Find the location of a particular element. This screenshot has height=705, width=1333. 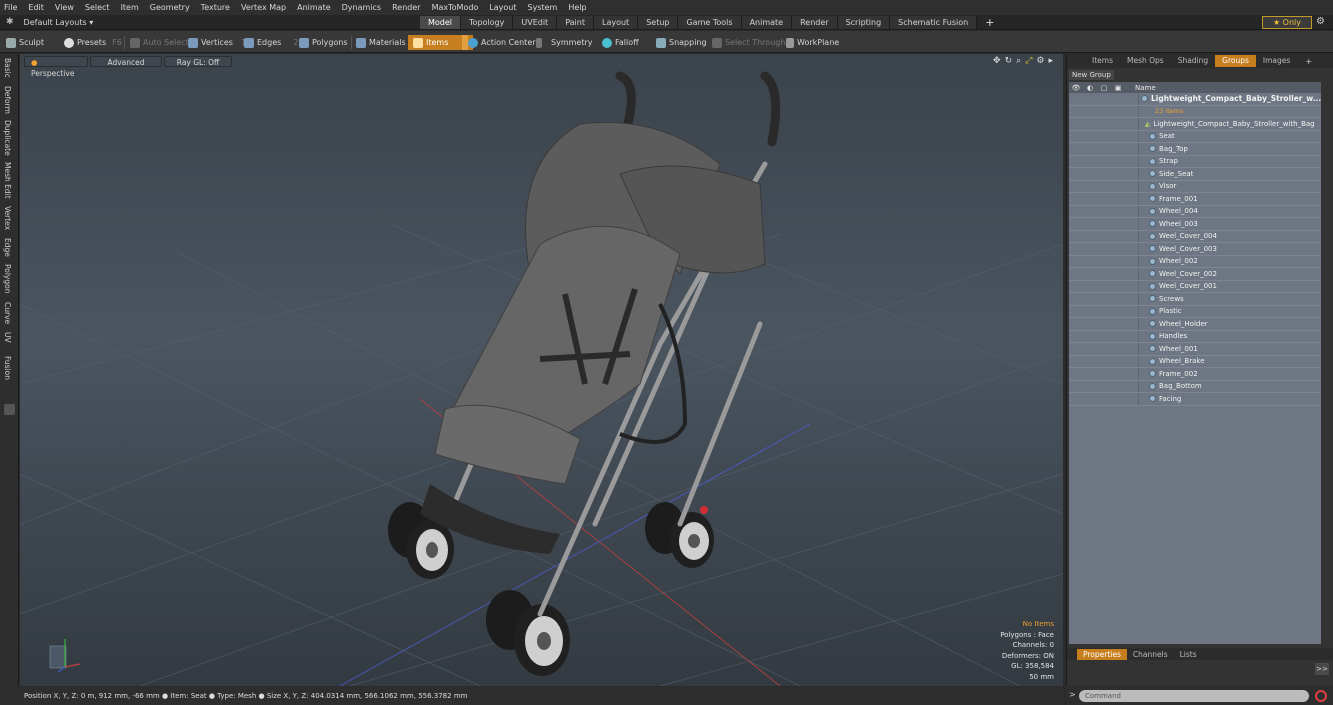

left-tab-deform: Deform is located at coordinates (7, 100).